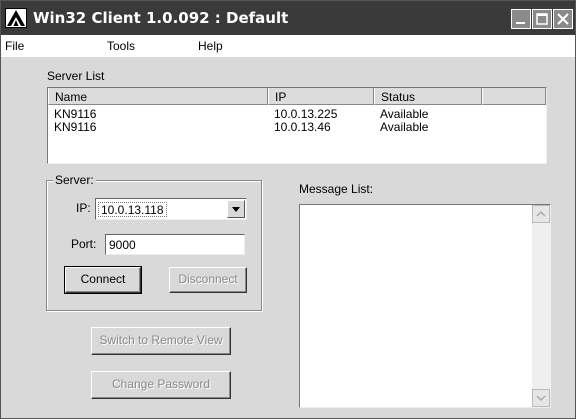 This screenshot has width=576, height=419. Describe the element at coordinates (74, 180) in the screenshot. I see `server-group-legend: Server:` at that location.